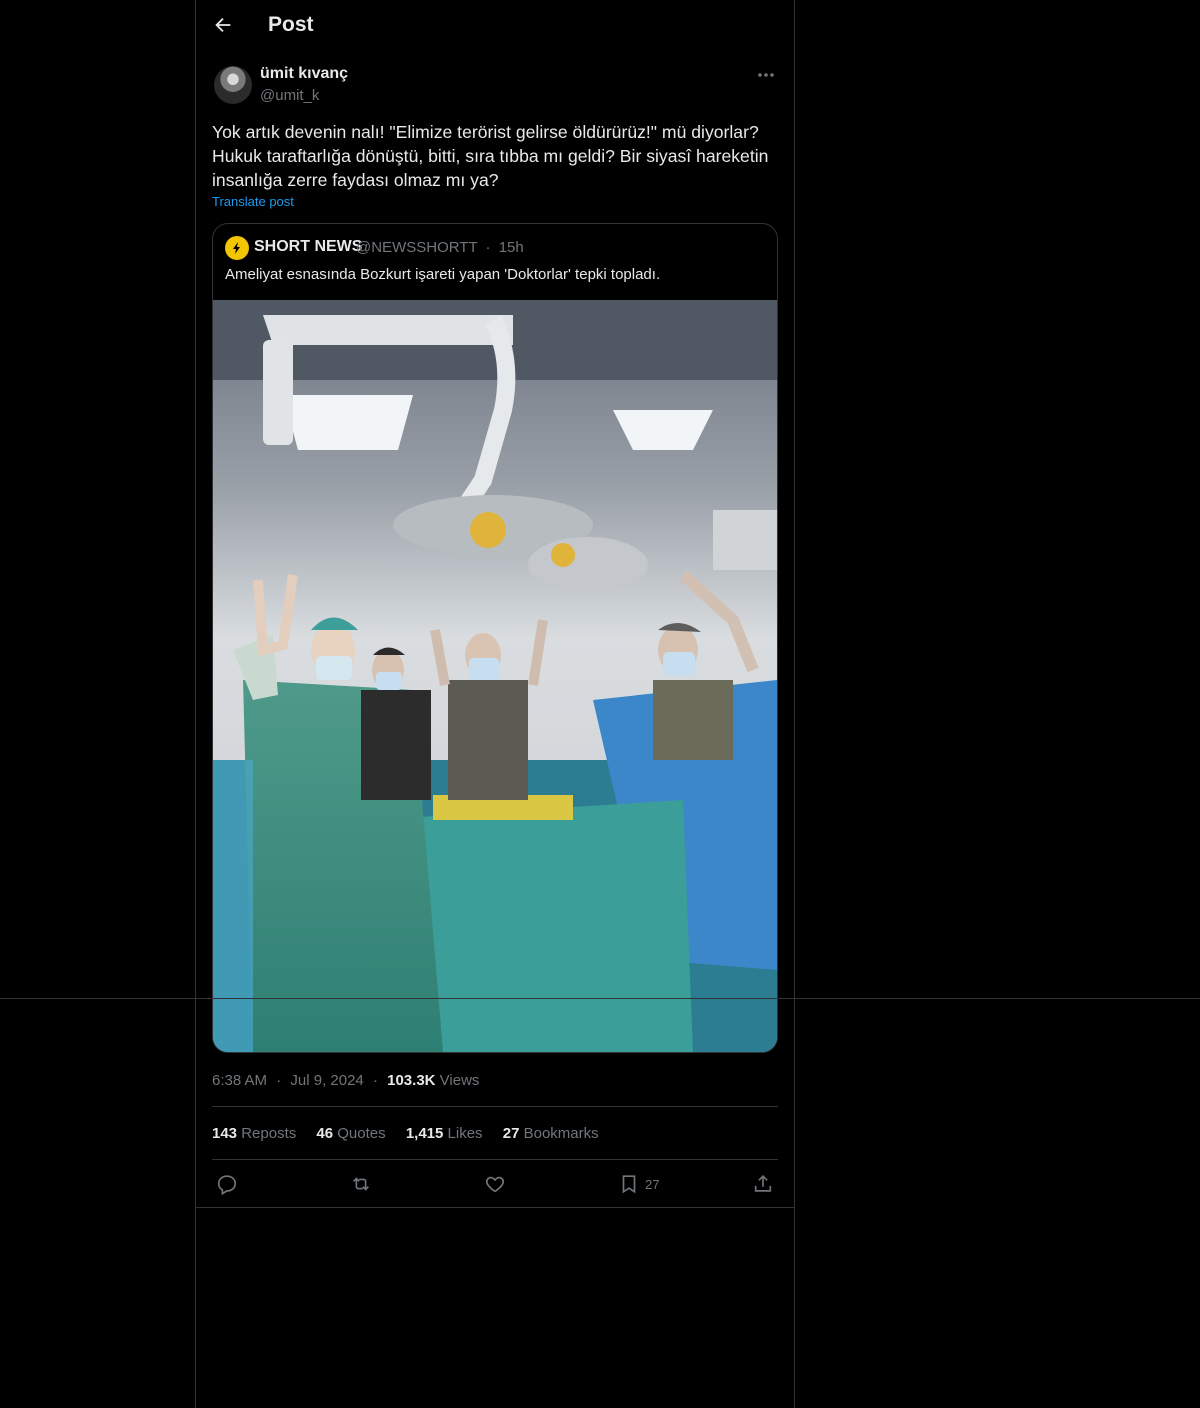 This screenshot has width=1200, height=1408. What do you see at coordinates (629, 1184) in the screenshot?
I see `bookmark-icon` at bounding box center [629, 1184].